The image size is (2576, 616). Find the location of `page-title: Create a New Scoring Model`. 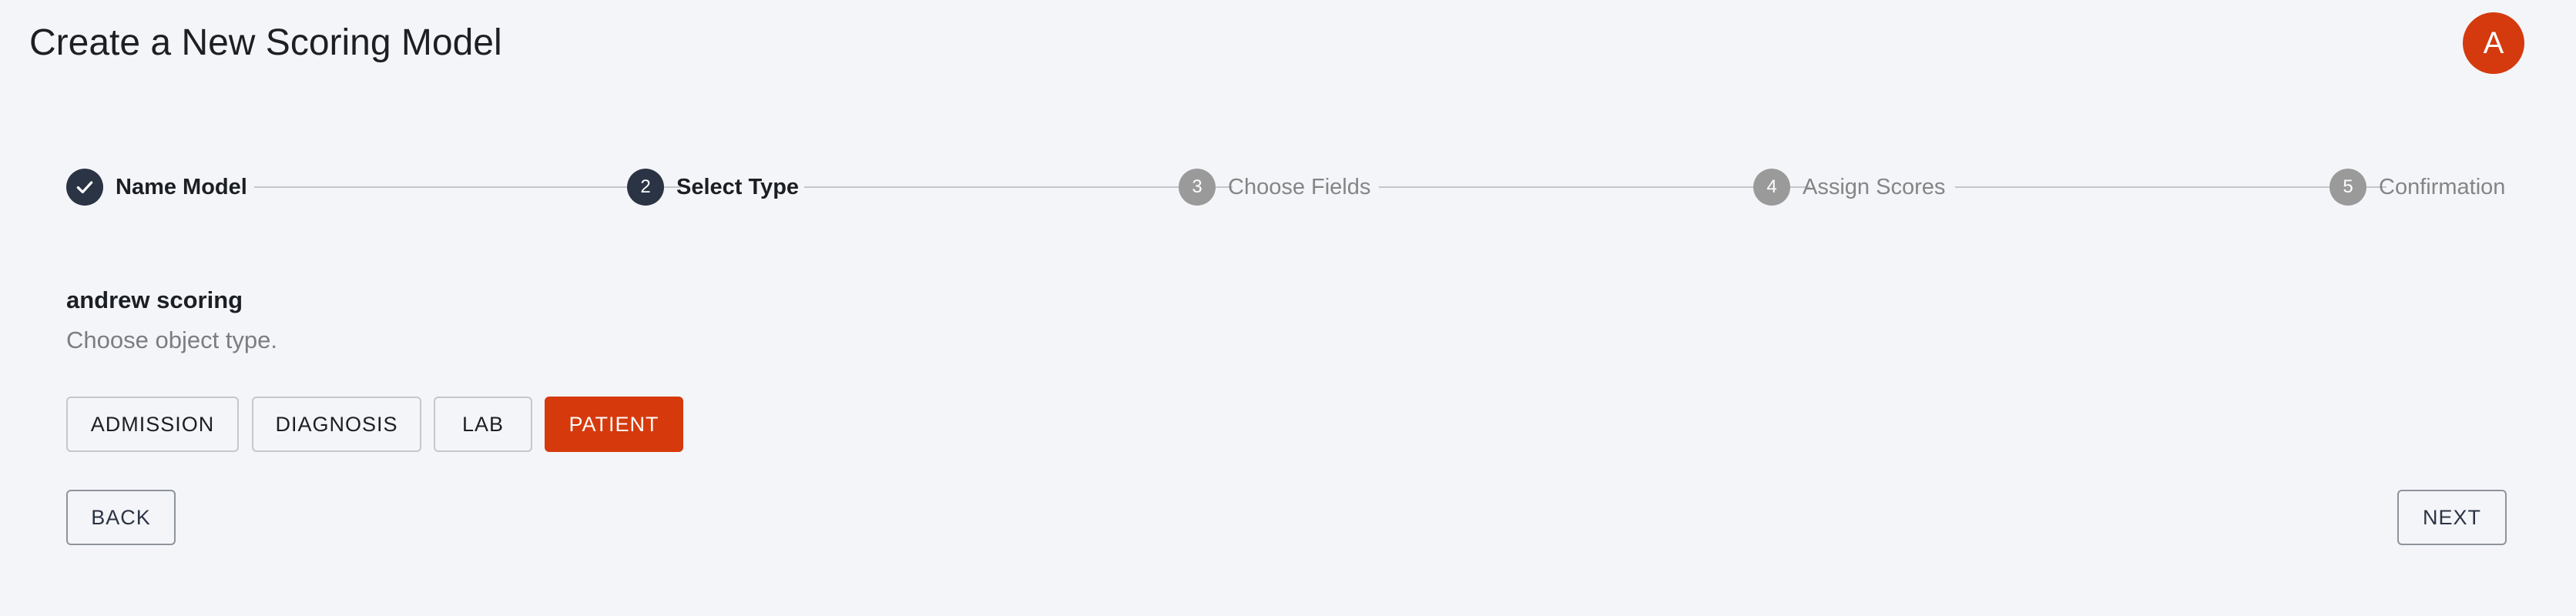

page-title: Create a New Scoring Model is located at coordinates (265, 42).